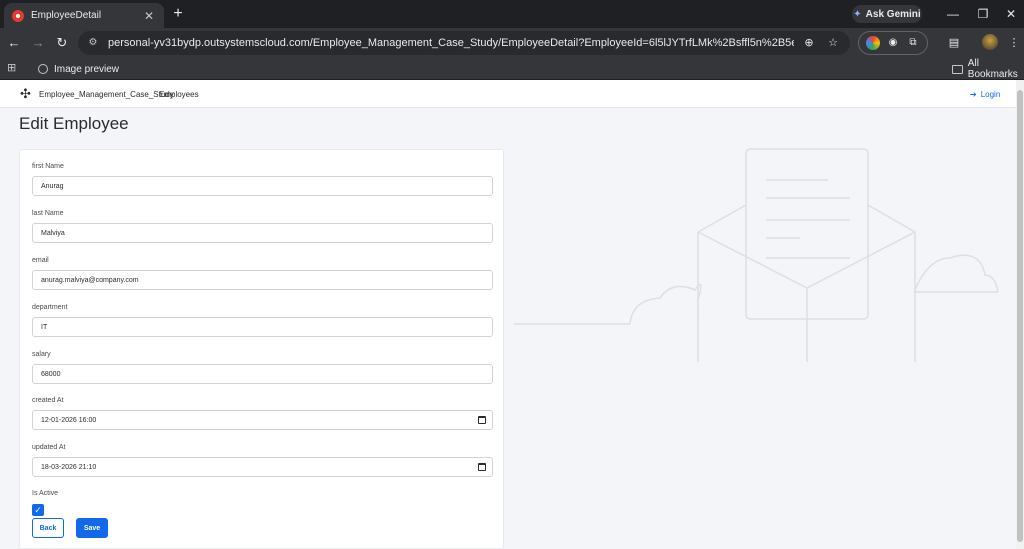 The image size is (1024, 549). I want to click on camera-extension-icon: ◉, so click(893, 43).